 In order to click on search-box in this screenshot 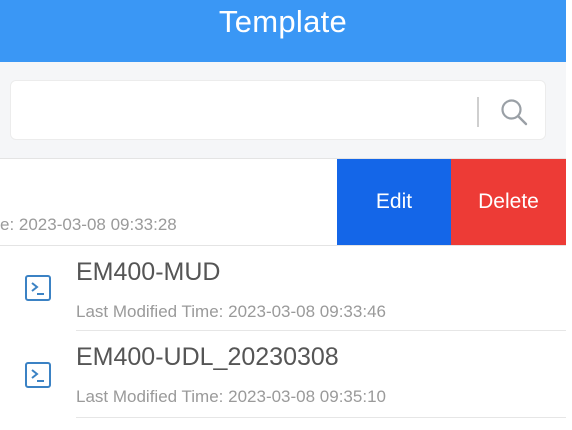, I will do `click(278, 110)`.